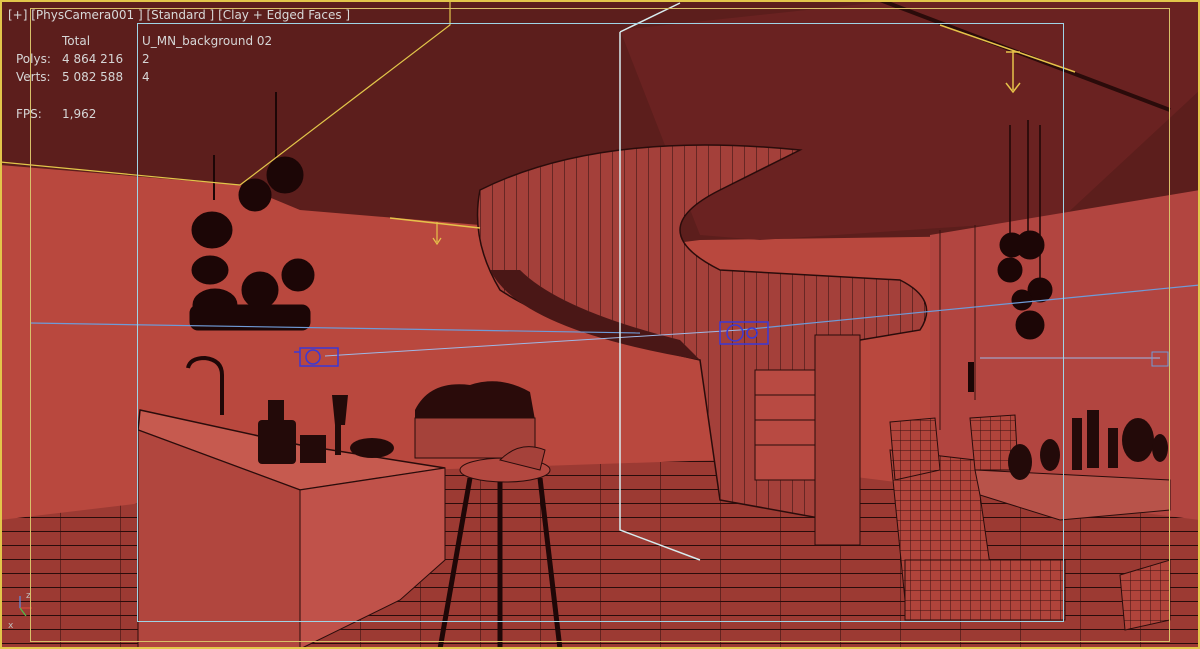 This screenshot has width=1200, height=649. What do you see at coordinates (33, 59) in the screenshot?
I see `stats-polys-label: Polys:` at bounding box center [33, 59].